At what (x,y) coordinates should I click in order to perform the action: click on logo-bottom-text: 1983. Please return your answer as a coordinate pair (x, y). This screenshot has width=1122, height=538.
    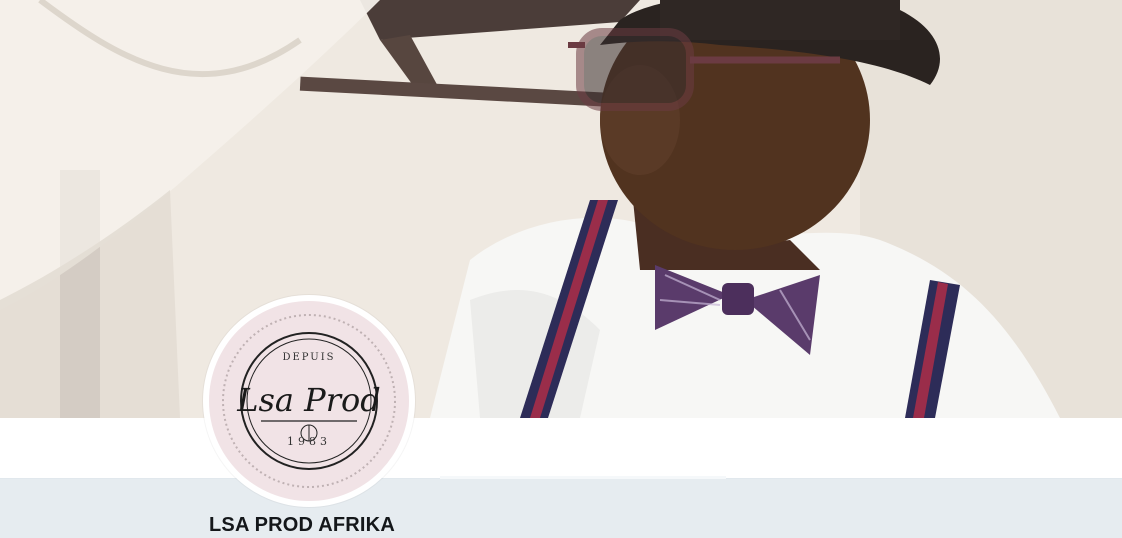
    Looking at the image, I should click on (309, 441).